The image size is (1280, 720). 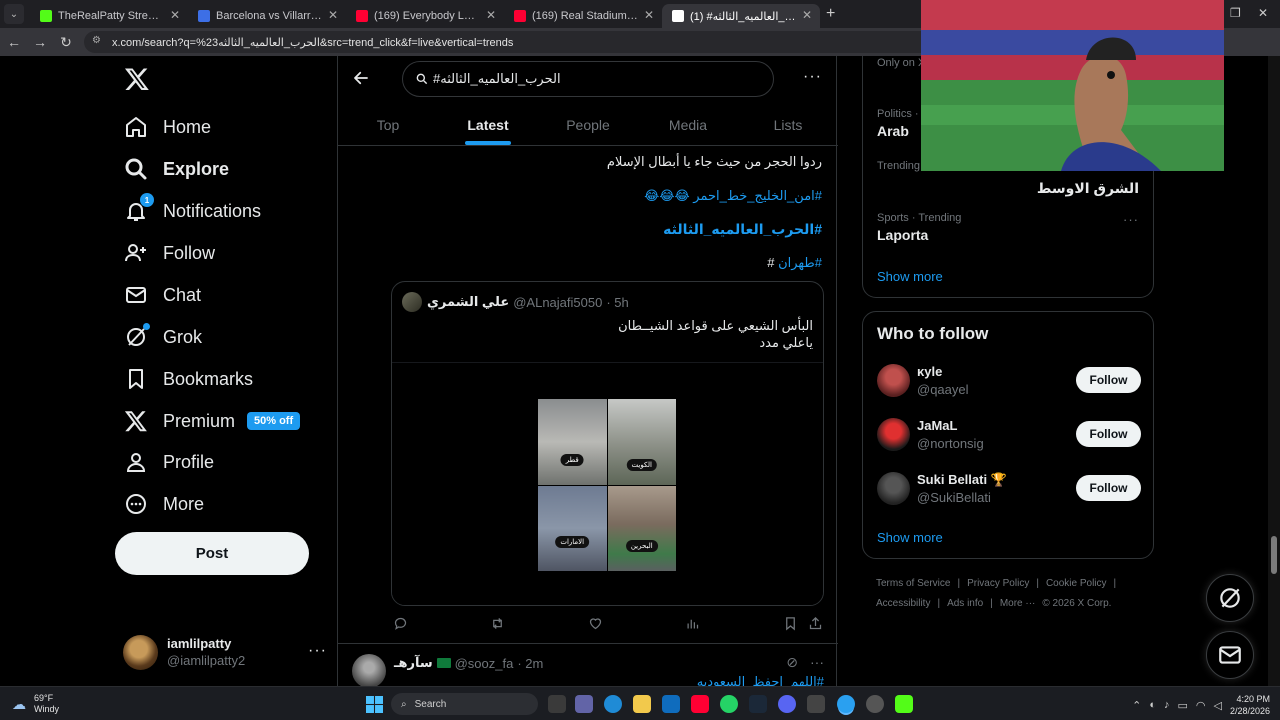 I want to click on network-icon: ▭, so click(x=1182, y=705).